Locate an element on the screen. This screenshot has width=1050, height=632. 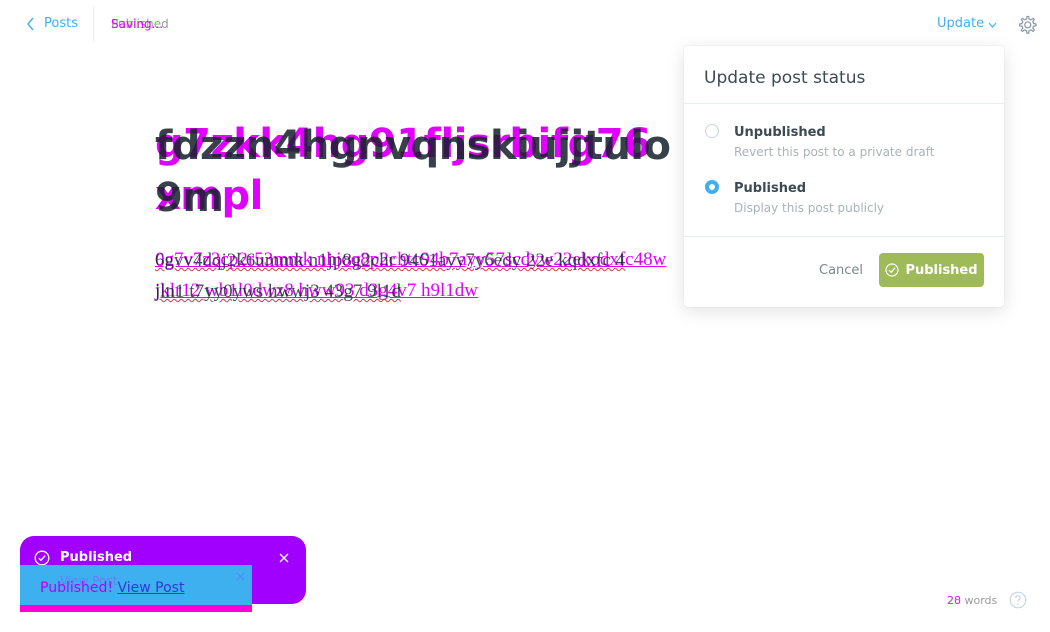
notification-message: Published! View Post is located at coordinates (112, 588).